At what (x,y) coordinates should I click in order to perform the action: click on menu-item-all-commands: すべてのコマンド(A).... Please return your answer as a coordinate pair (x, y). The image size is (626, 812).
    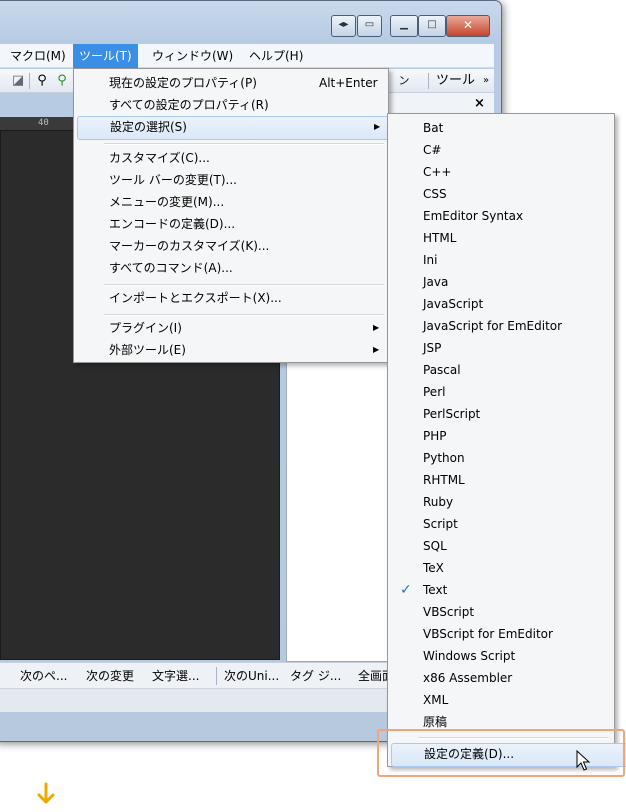
    Looking at the image, I should click on (246, 268).